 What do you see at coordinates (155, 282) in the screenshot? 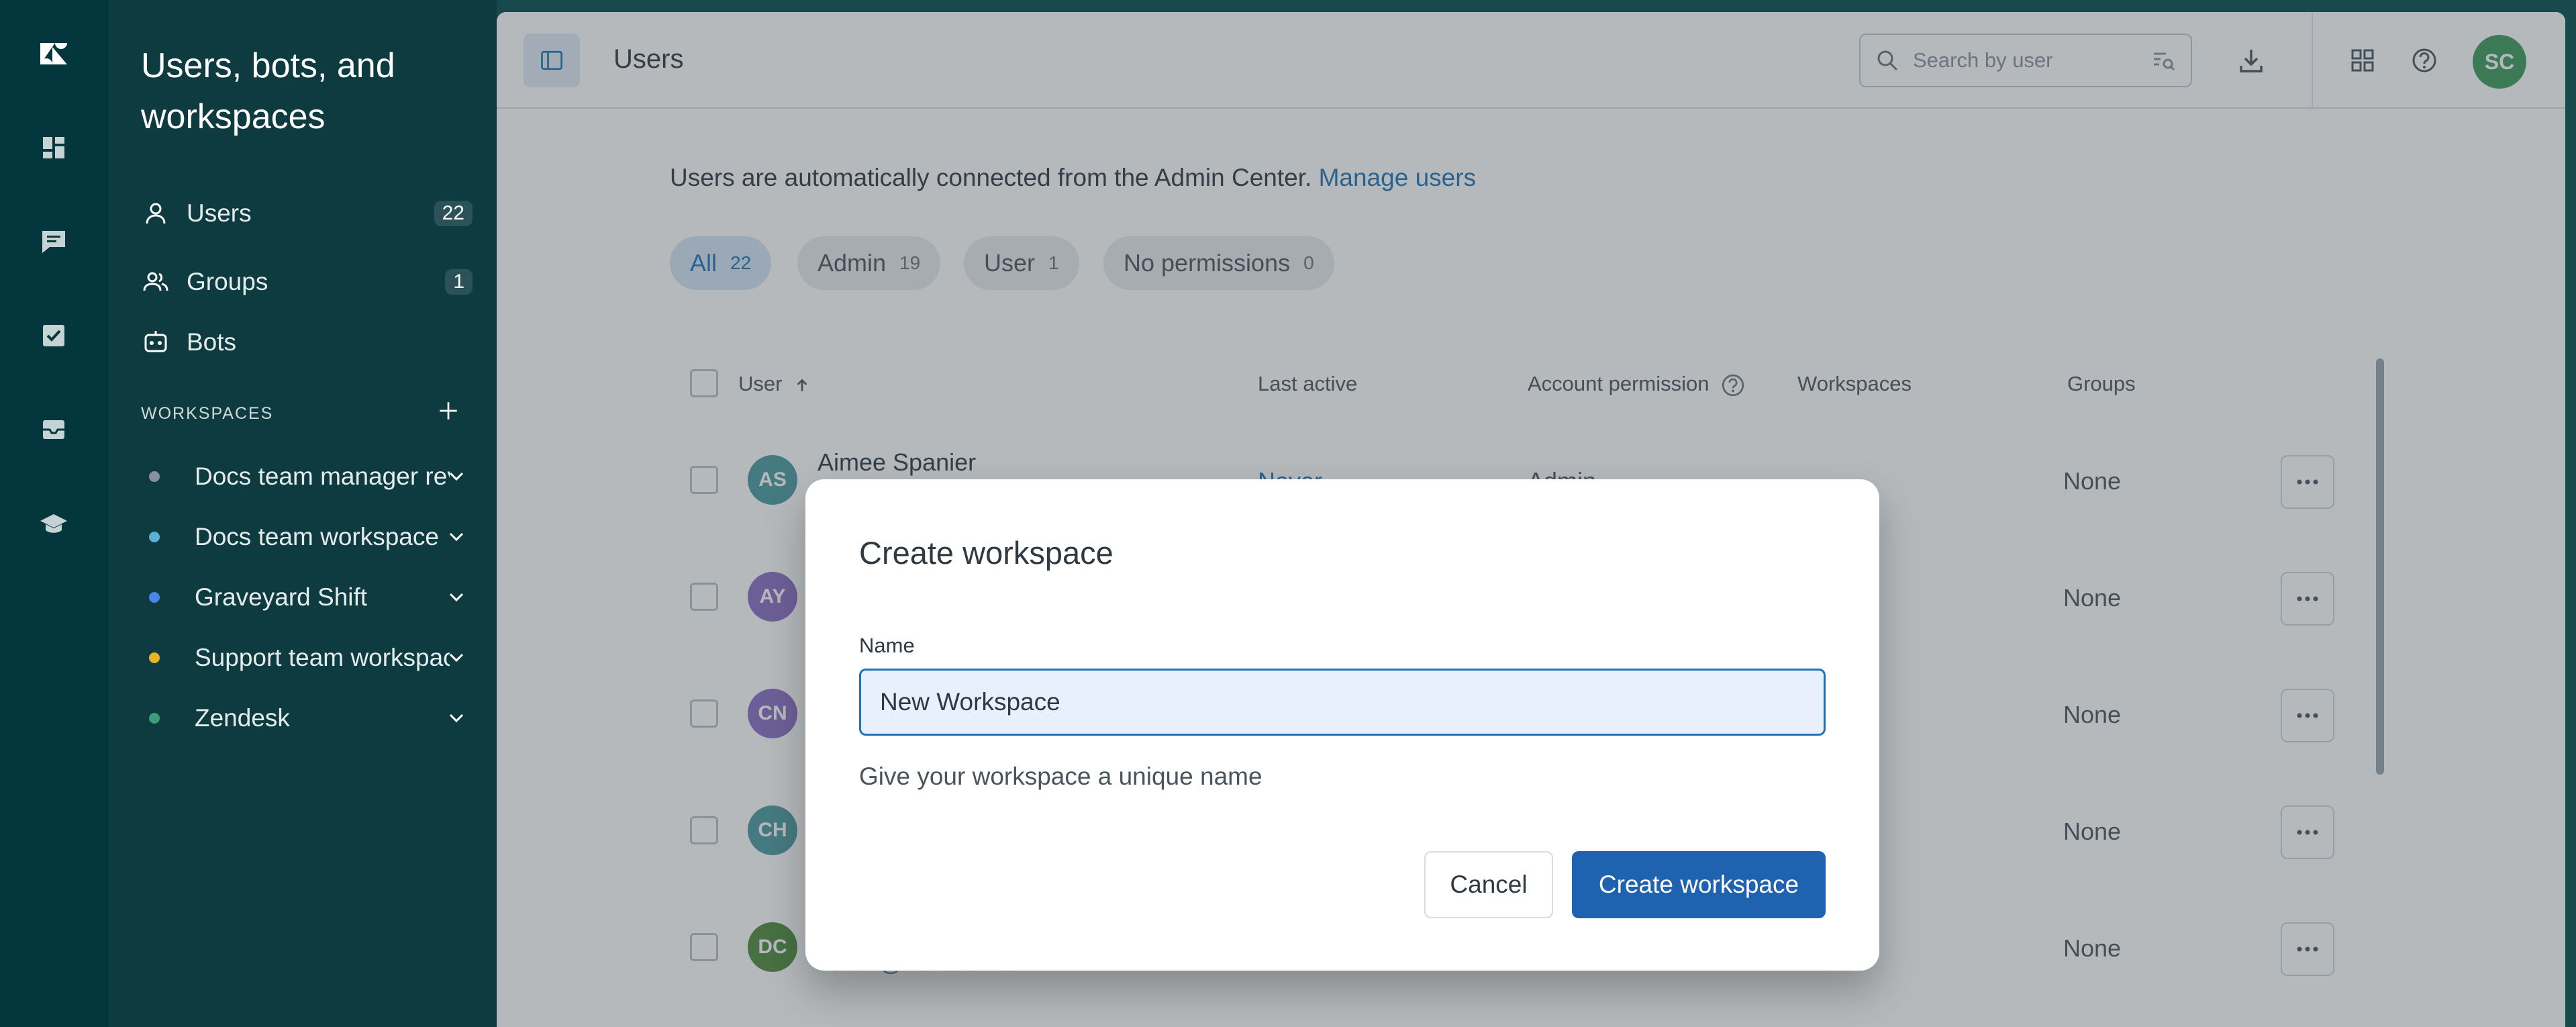
I see `groups-icon` at bounding box center [155, 282].